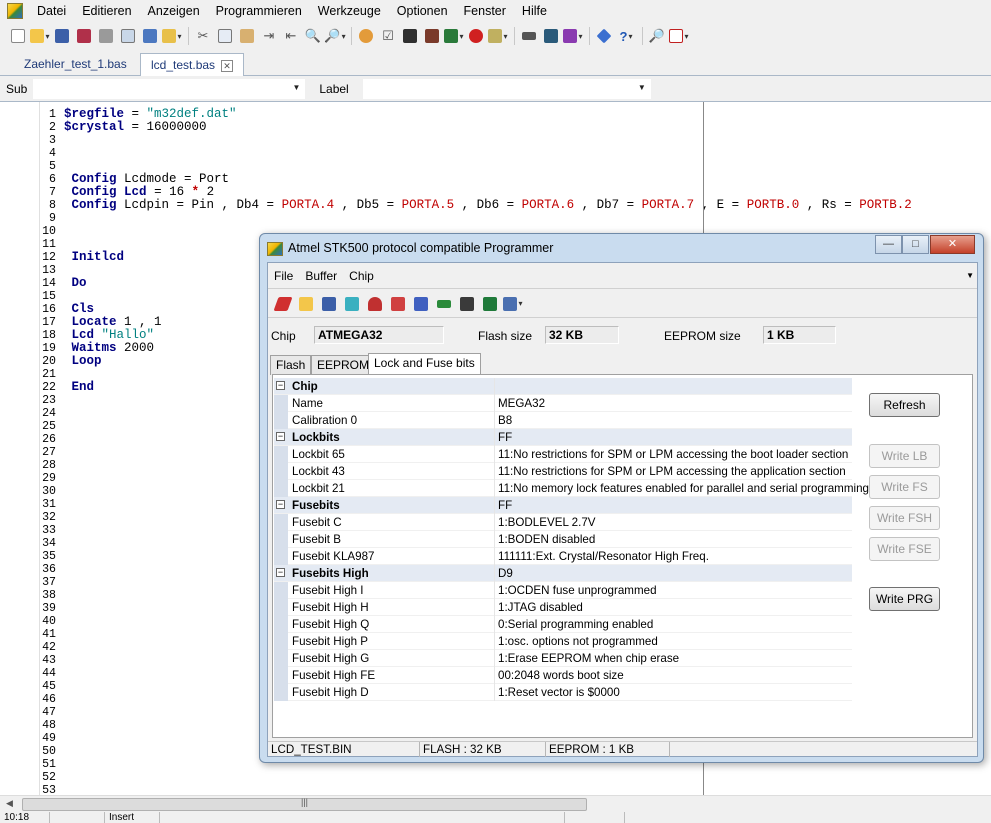 The height and width of the screenshot is (823, 991). I want to click on tab-lock-fuse-bits: Lock and Fuse bits, so click(424, 364).